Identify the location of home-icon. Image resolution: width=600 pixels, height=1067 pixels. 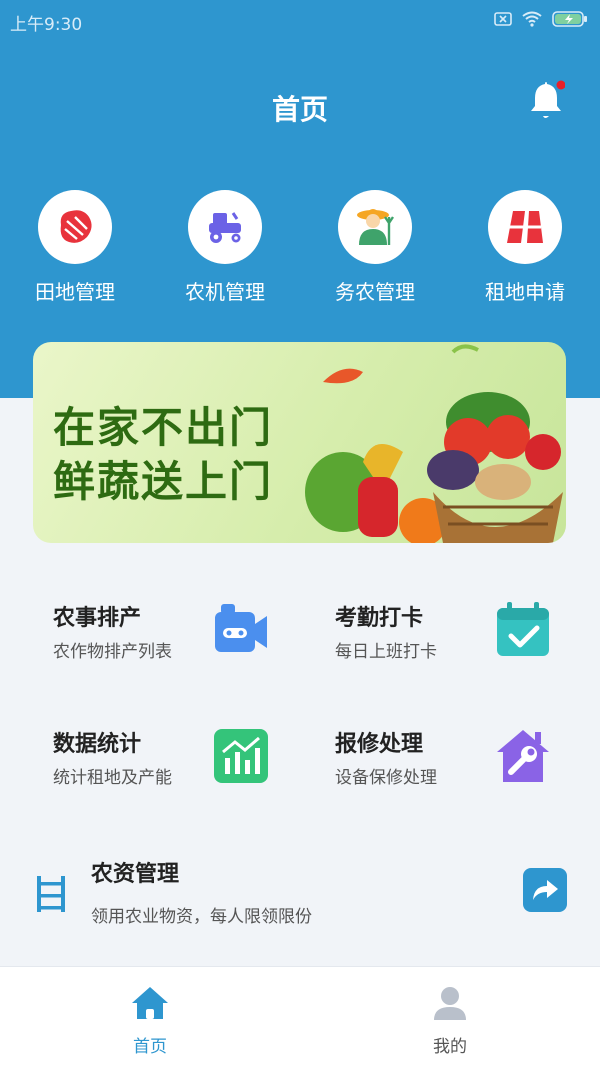
(150, 1003).